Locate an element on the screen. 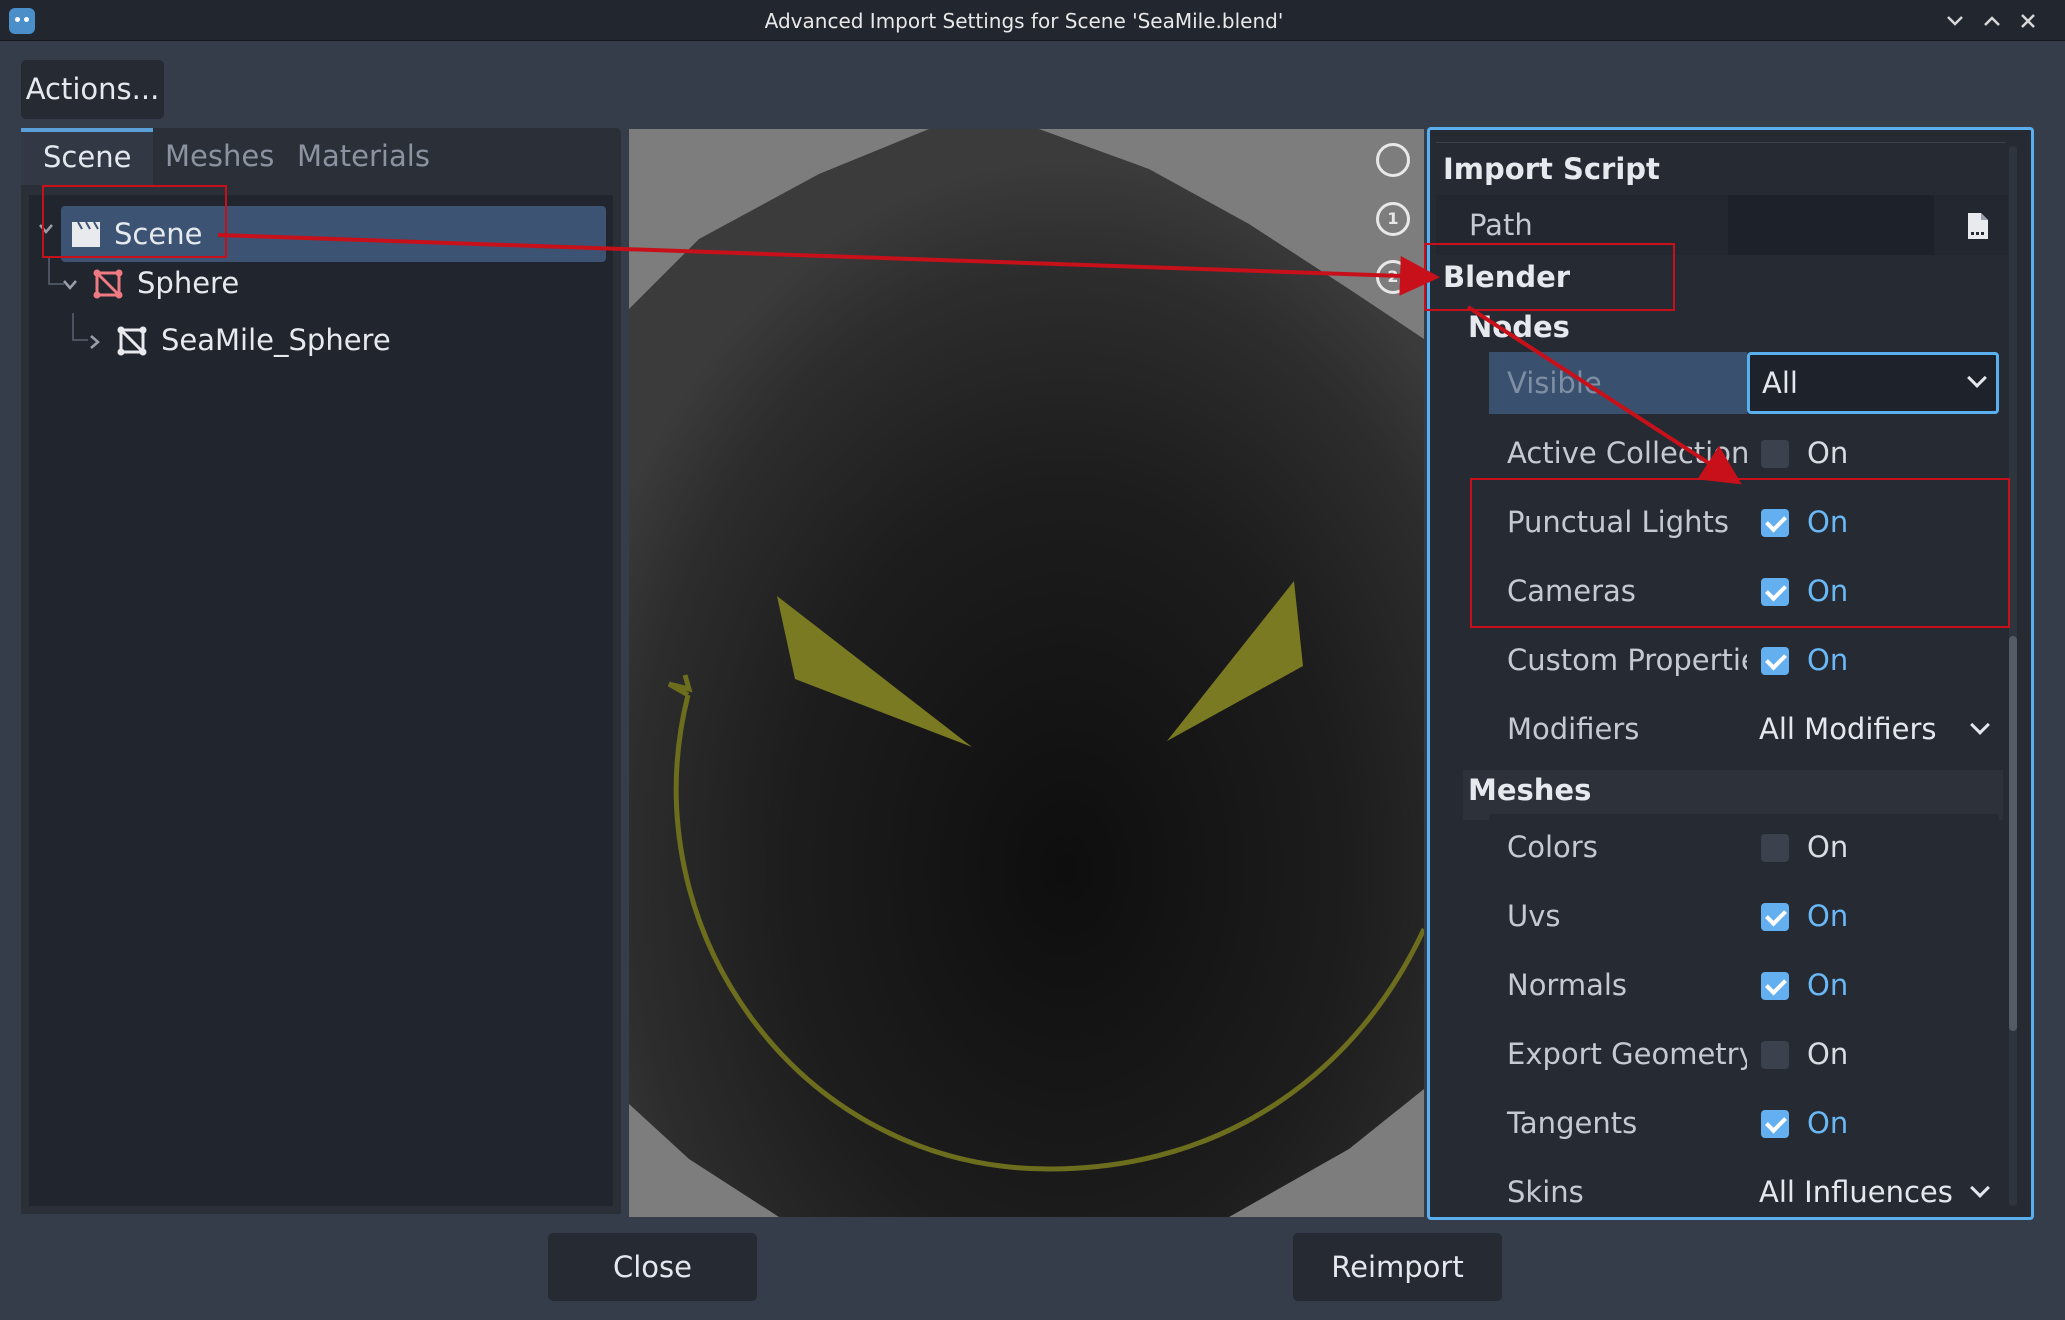 The image size is (2065, 1320). modifiers-dropdown: All Modifiers is located at coordinates (1873, 729).